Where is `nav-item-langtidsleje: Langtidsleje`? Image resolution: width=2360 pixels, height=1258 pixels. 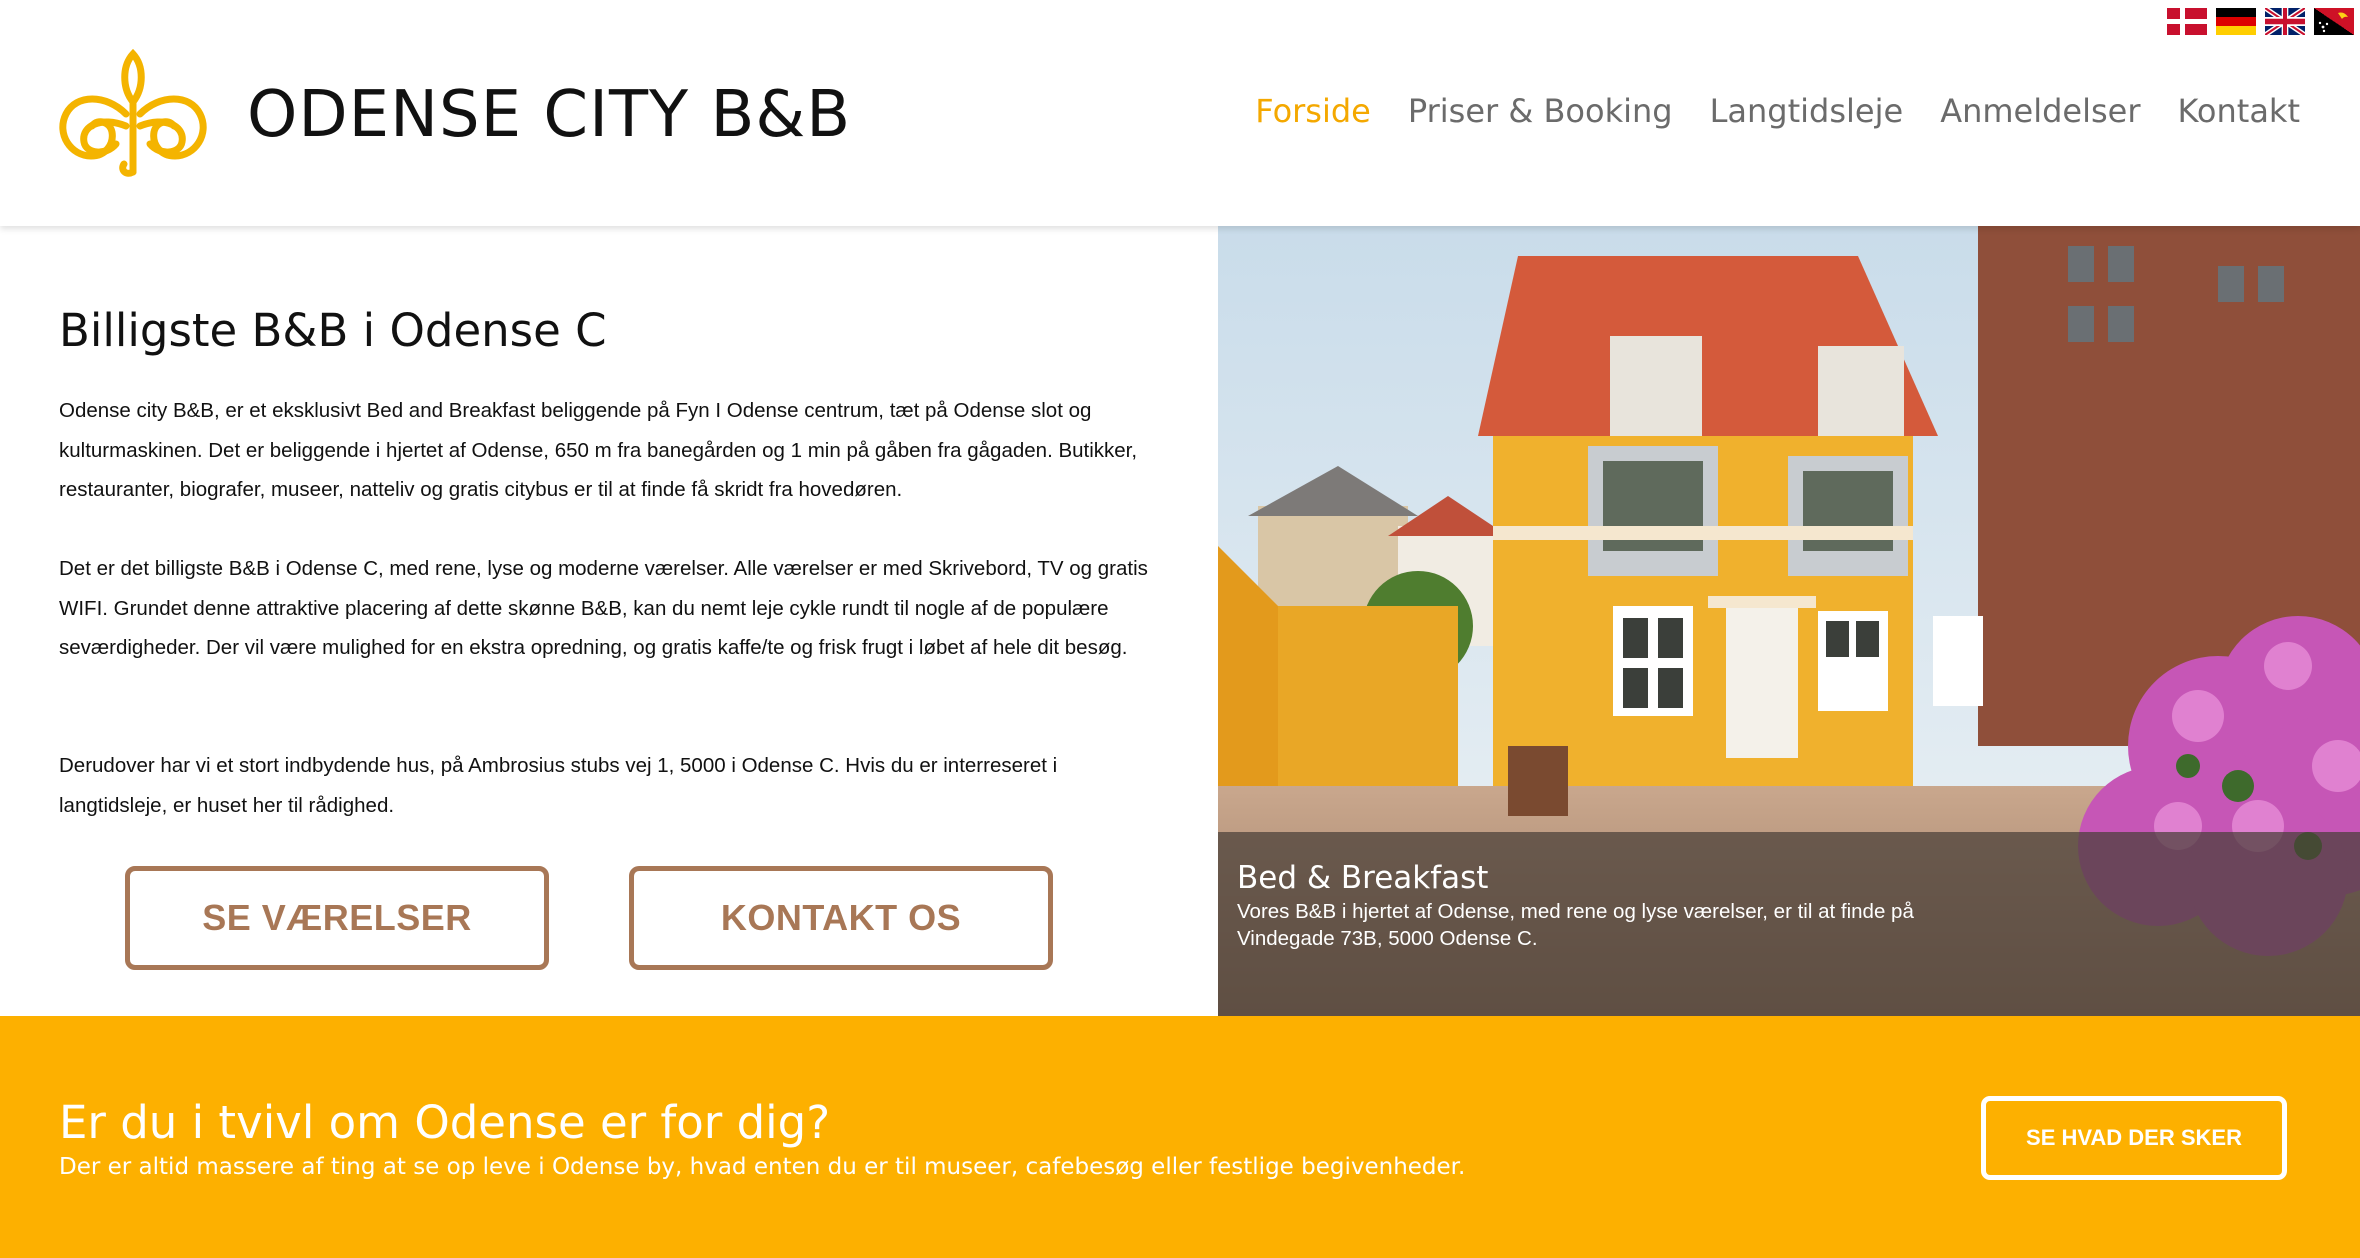 nav-item-langtidsleje: Langtidsleje is located at coordinates (1807, 111).